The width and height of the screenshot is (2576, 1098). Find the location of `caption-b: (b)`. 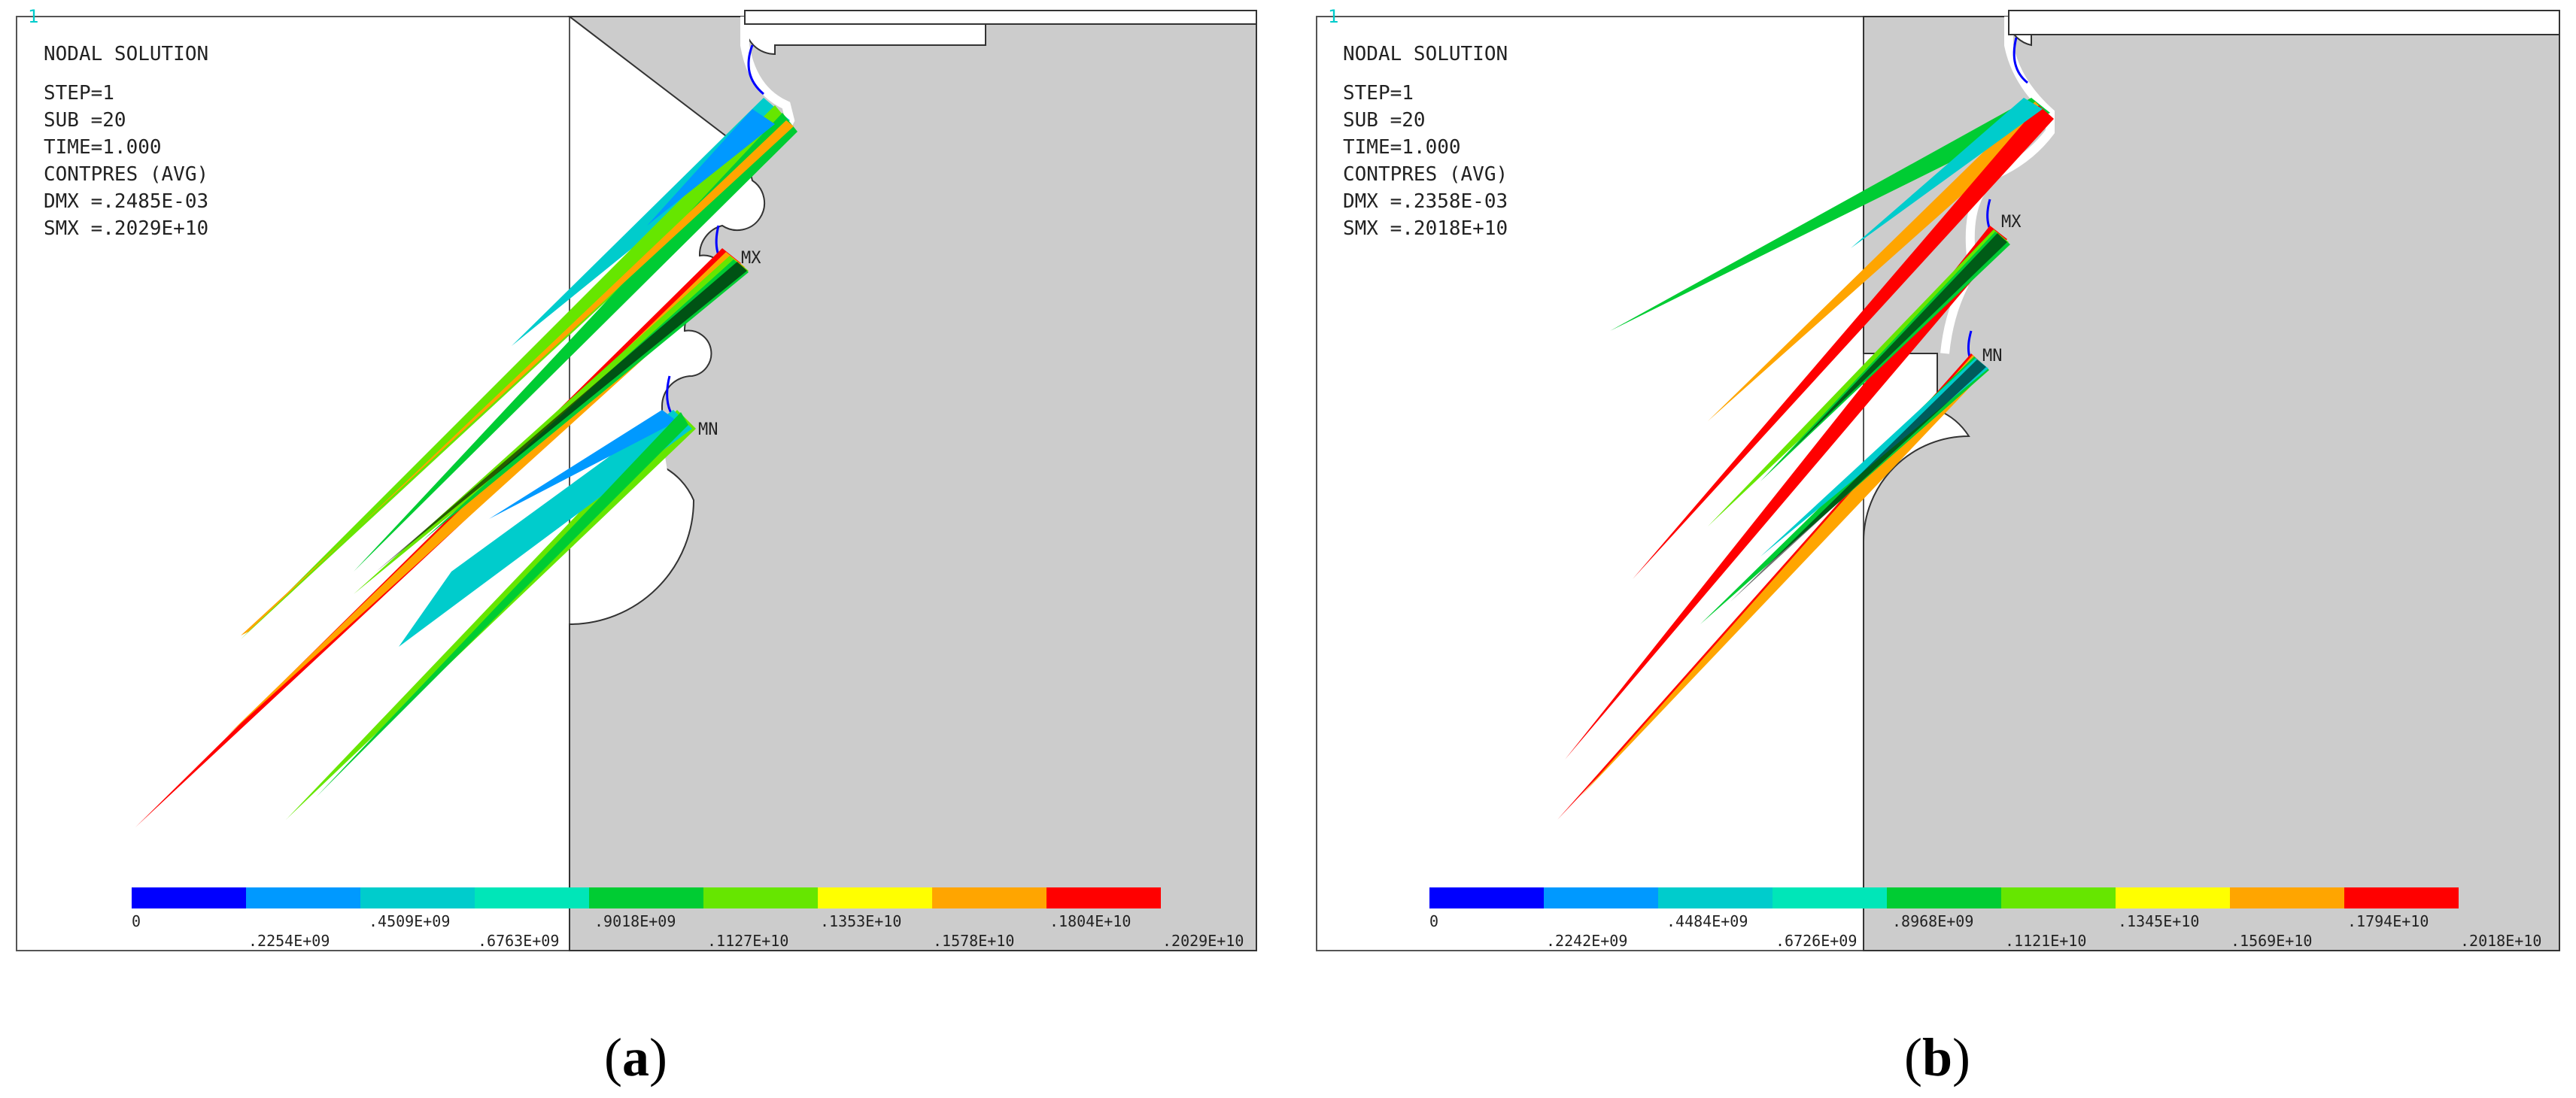

caption-b: (b) is located at coordinates (1937, 1058).